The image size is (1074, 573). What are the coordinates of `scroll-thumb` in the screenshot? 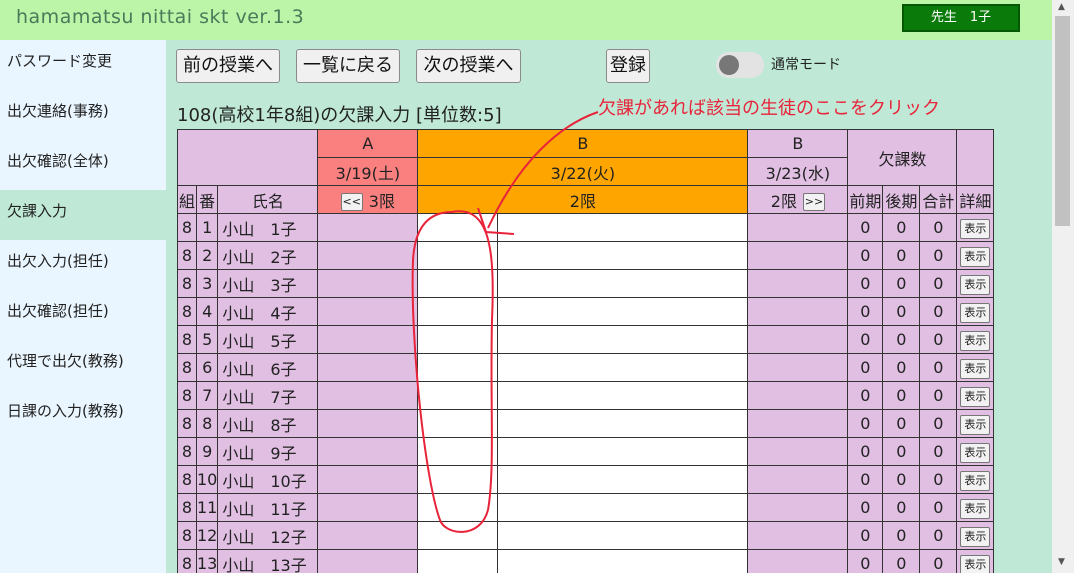 It's located at (1062, 121).